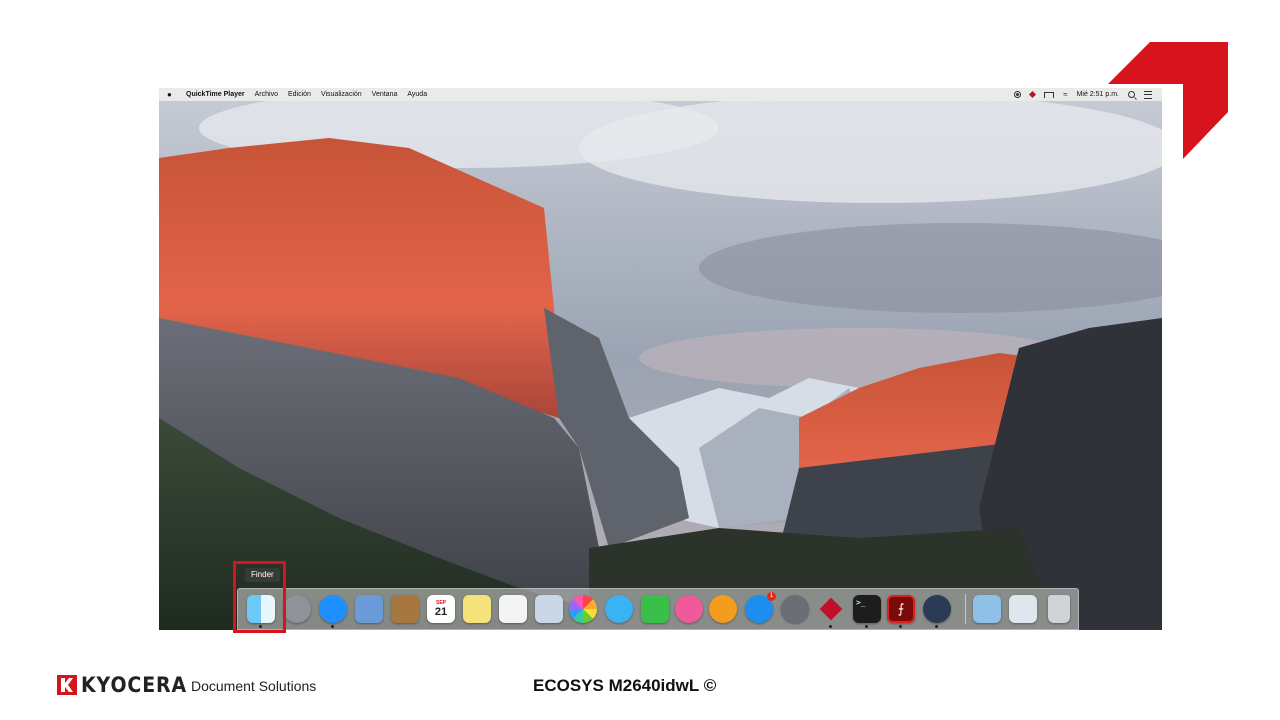 The width and height of the screenshot is (1280, 720). Describe the element at coordinates (172, 94) in the screenshot. I see `apple-icon: ●` at that location.